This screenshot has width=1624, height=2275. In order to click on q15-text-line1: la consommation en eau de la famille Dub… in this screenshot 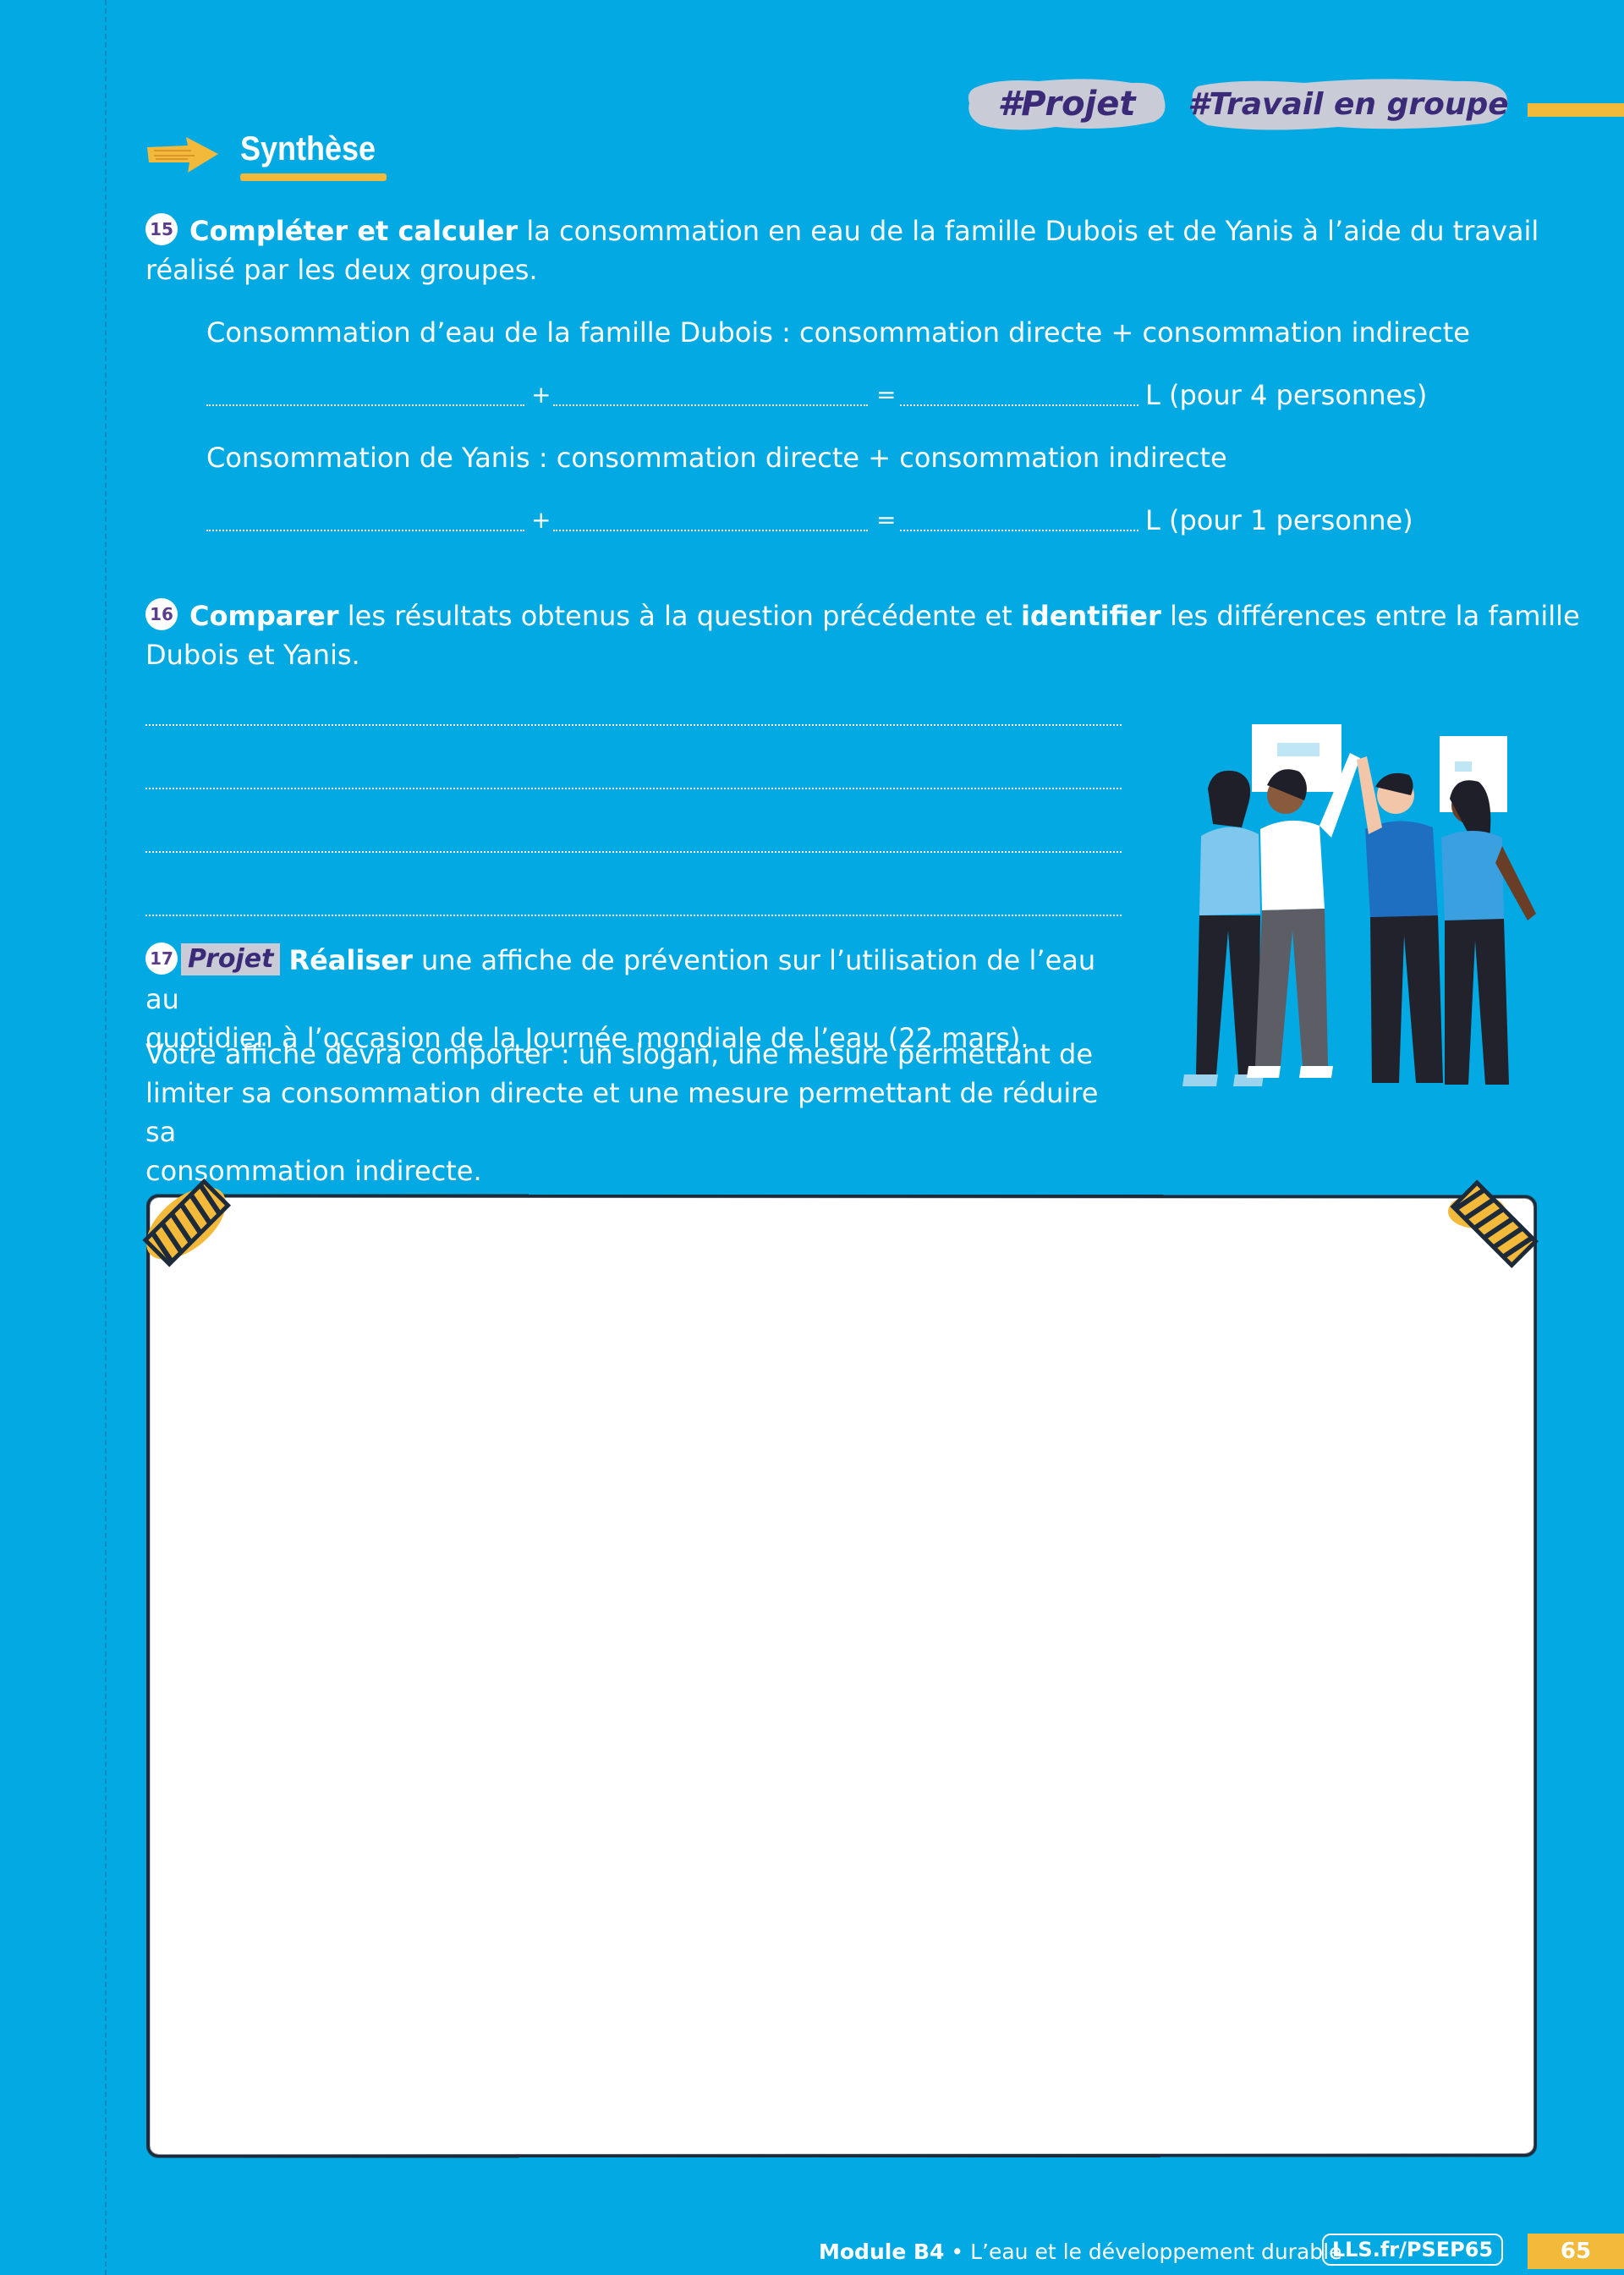, I will do `click(1028, 231)`.